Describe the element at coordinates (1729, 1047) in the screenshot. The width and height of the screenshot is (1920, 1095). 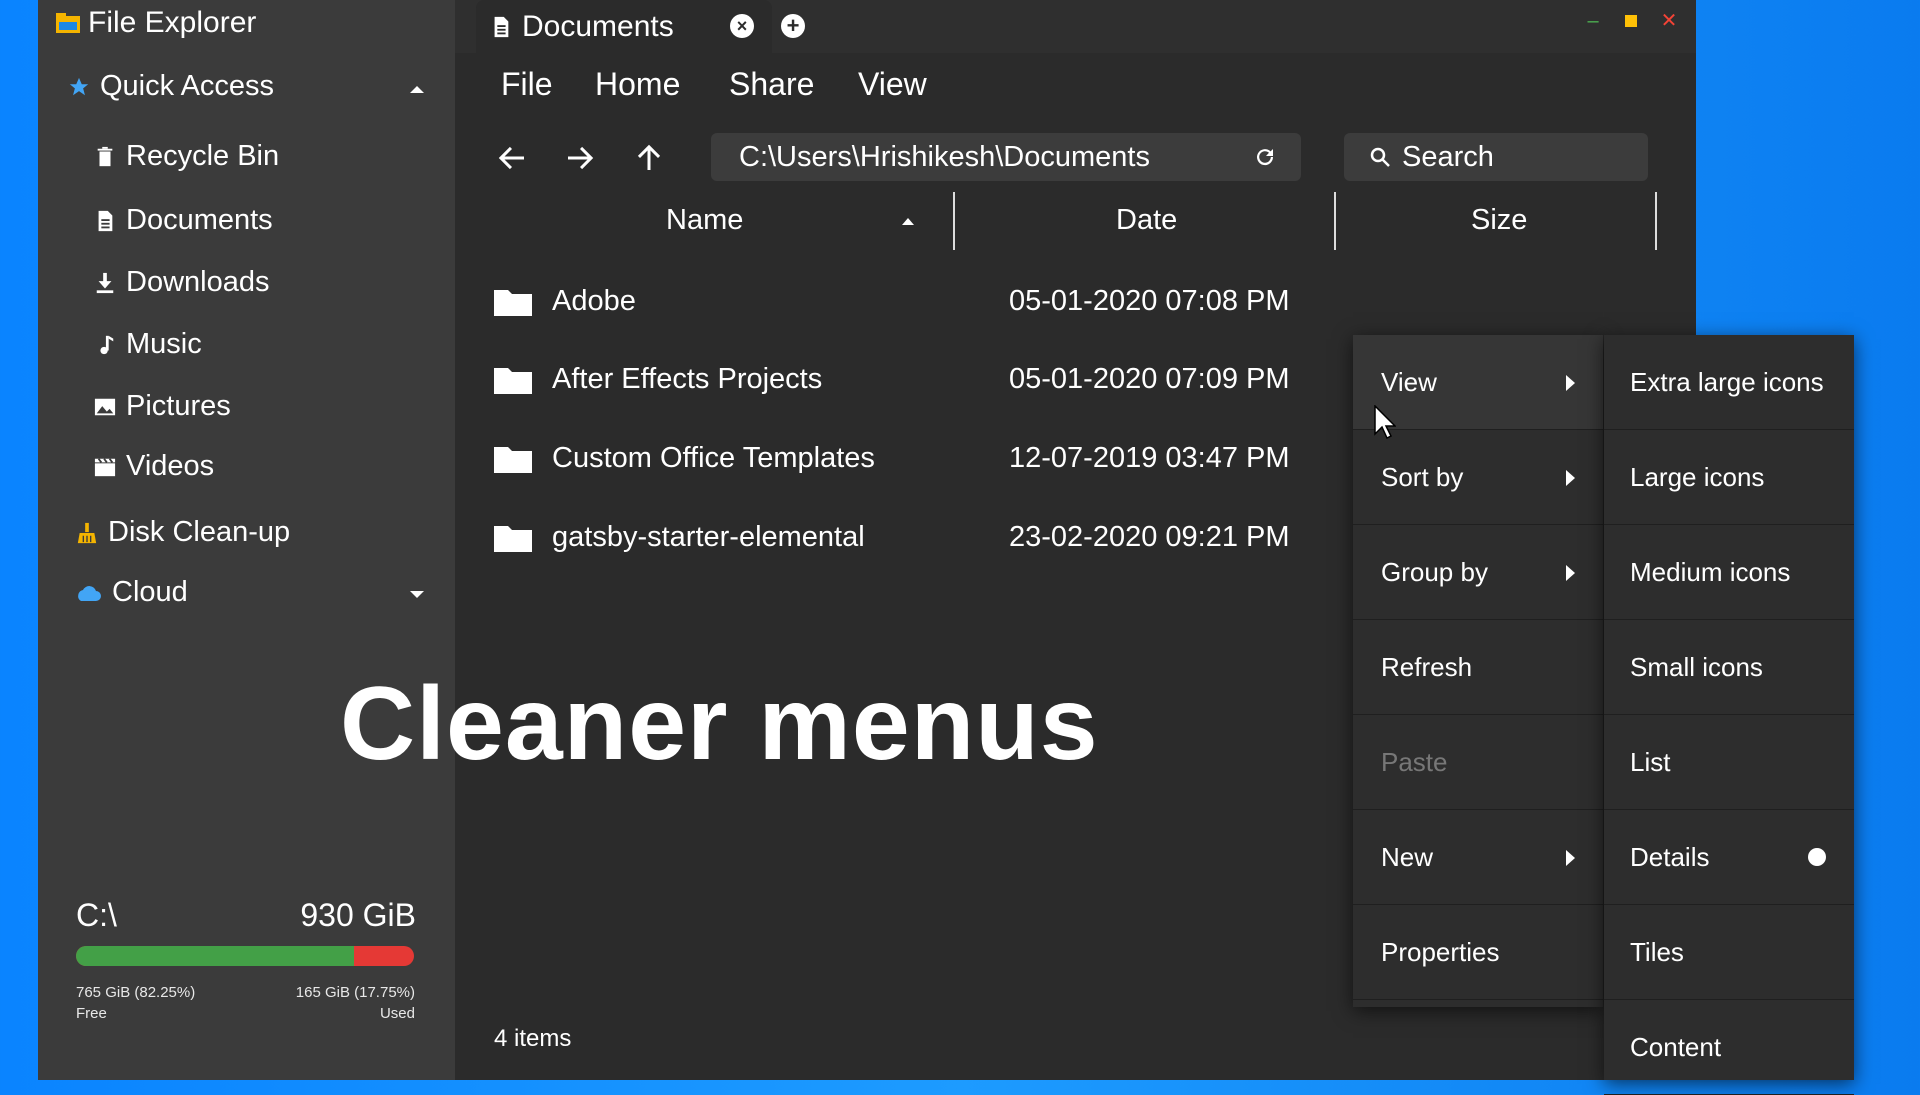
I see `view-option-content: Content` at that location.